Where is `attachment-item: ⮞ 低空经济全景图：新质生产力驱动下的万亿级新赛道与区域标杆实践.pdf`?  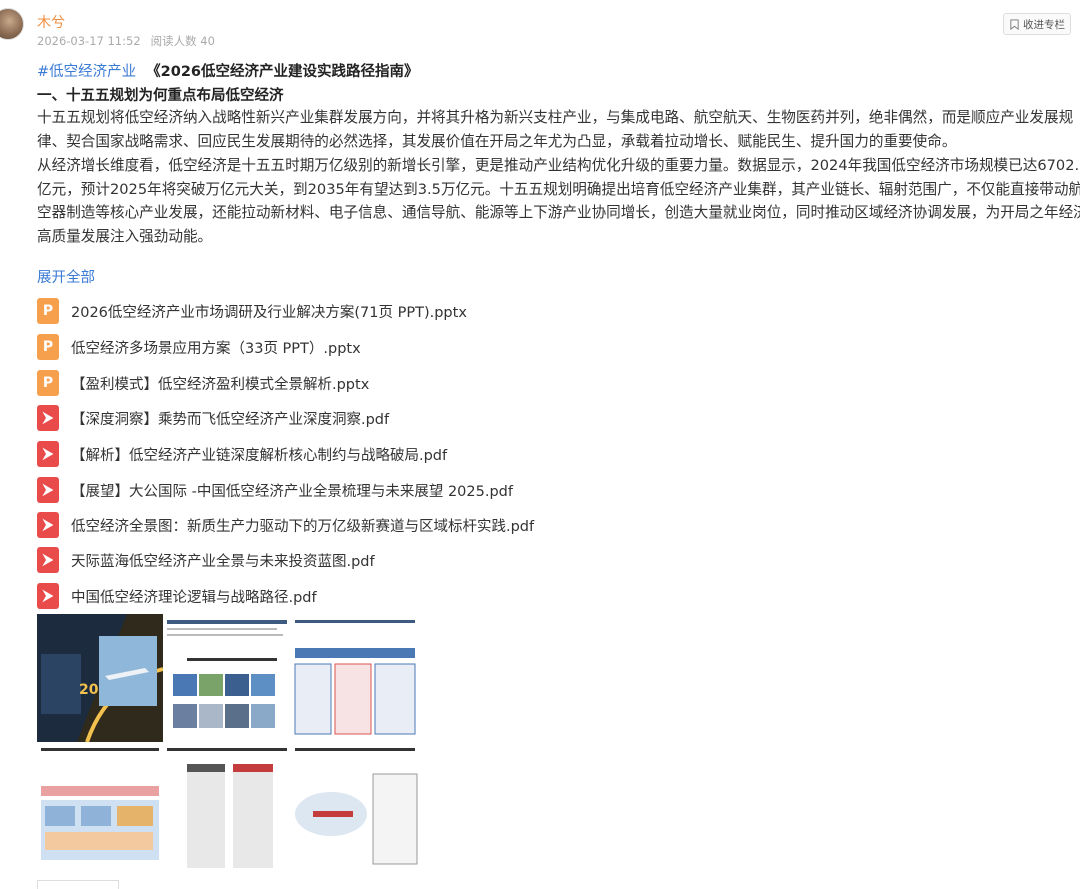
attachment-item: ⮞ 低空经济全景图：新质生产力驱动下的万亿级新赛道与区域标杆实践.pdf is located at coordinates (285, 525).